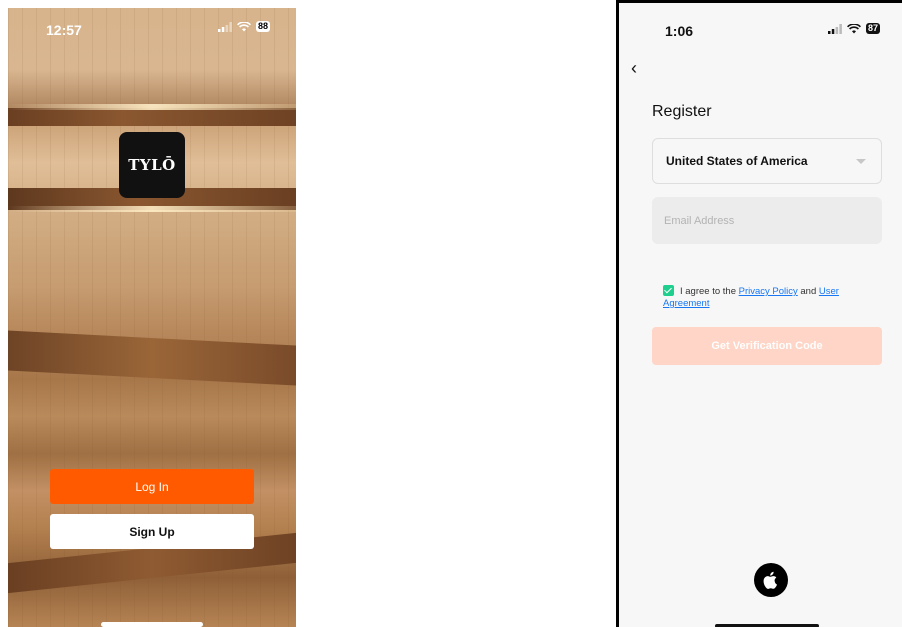  Describe the element at coordinates (808, 291) in the screenshot. I see `agreement-conjunction: and` at that location.